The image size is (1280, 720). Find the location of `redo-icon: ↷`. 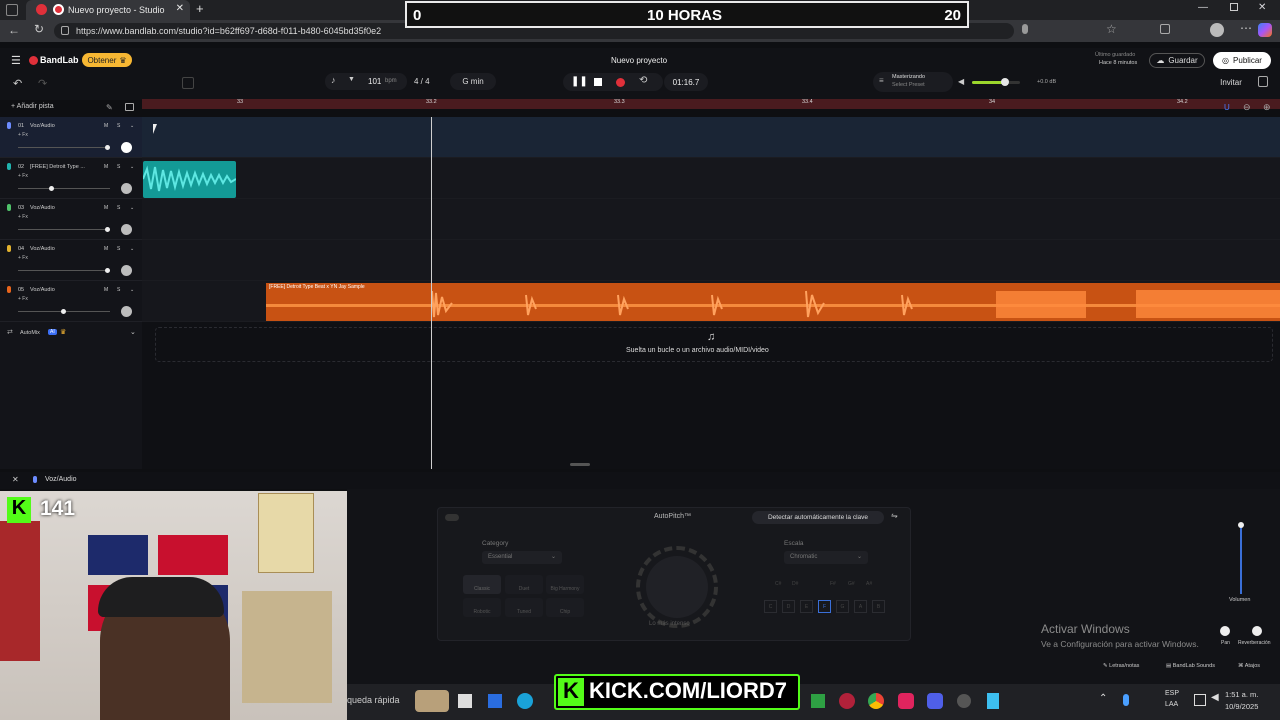

redo-icon: ↷ is located at coordinates (42, 83).